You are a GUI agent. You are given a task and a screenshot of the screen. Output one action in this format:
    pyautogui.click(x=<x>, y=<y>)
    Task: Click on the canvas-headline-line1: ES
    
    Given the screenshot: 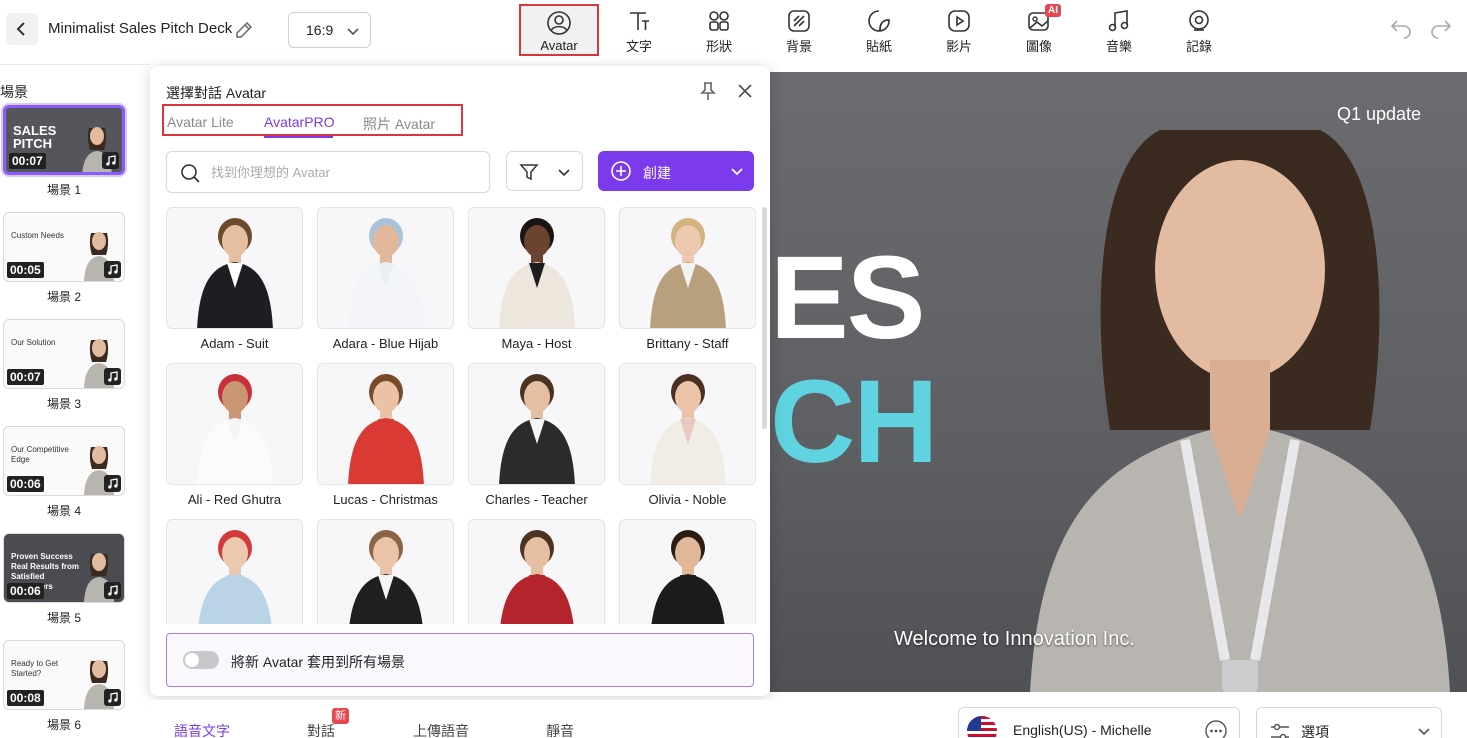 What is the action you would take?
    pyautogui.click(x=847, y=298)
    